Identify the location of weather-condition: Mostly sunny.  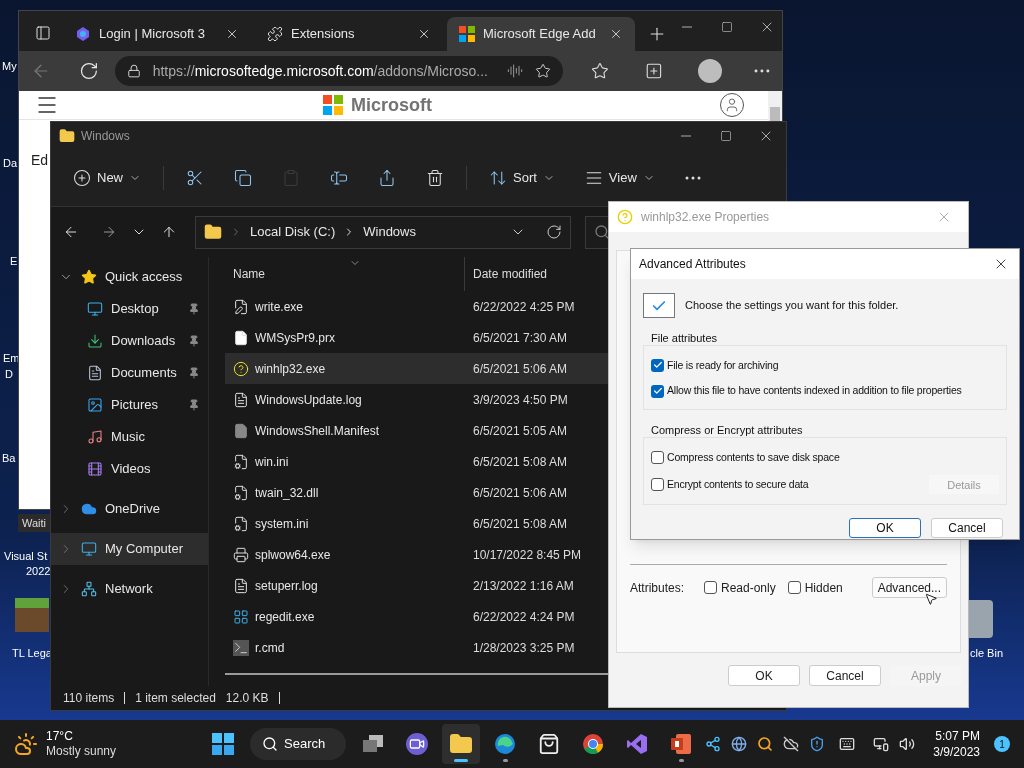
(81, 751).